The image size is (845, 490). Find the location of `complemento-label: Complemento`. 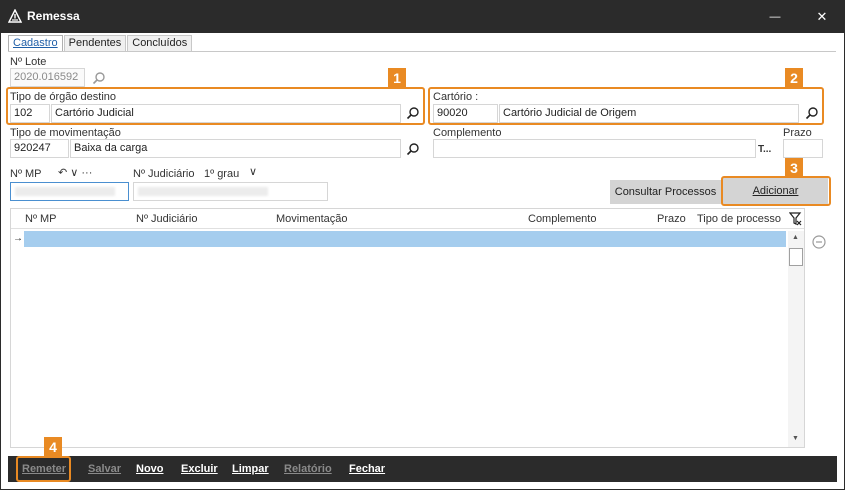

complemento-label: Complemento is located at coordinates (467, 133).